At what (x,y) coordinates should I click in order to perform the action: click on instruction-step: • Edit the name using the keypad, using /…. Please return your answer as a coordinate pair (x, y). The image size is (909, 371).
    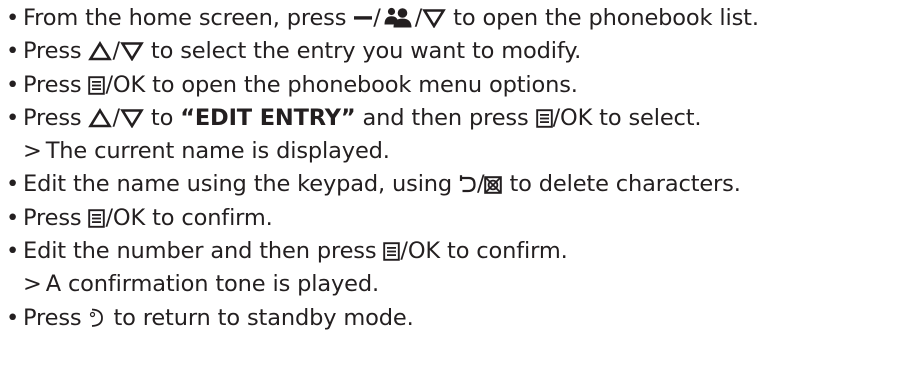
    Looking at the image, I should click on (456, 184).